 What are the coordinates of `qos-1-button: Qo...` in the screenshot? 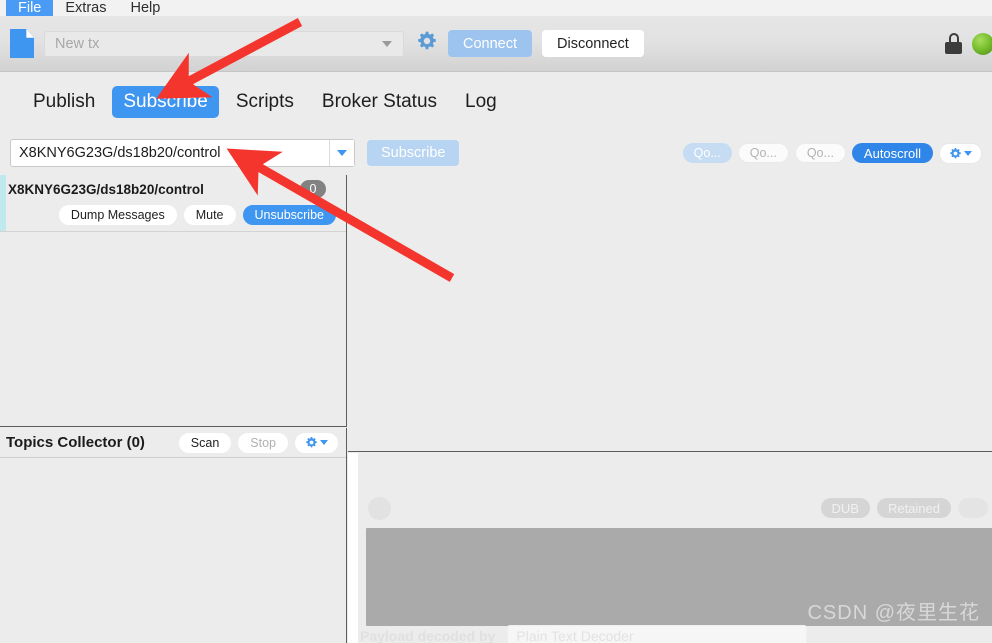 It's located at (763, 153).